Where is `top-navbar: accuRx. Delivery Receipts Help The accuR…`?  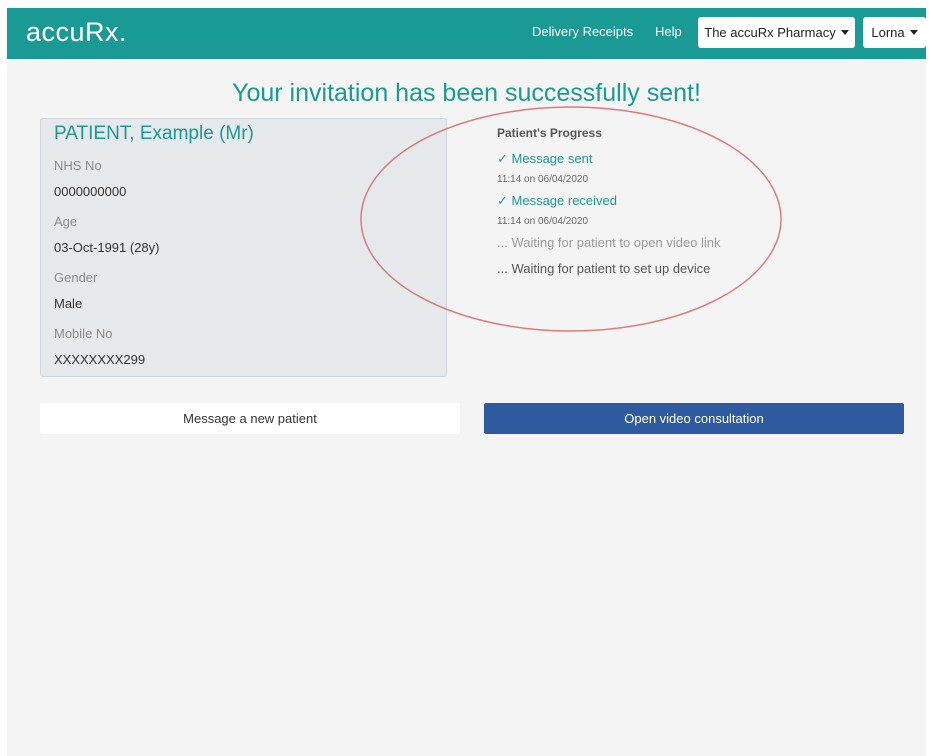
top-navbar: accuRx. Delivery Receipts Help The accuR… is located at coordinates (466, 33).